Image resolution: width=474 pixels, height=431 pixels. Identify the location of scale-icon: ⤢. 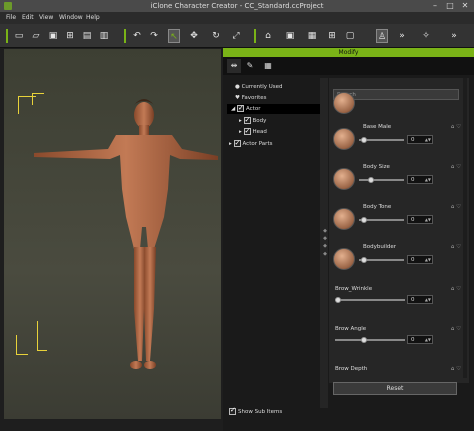
(236, 36).